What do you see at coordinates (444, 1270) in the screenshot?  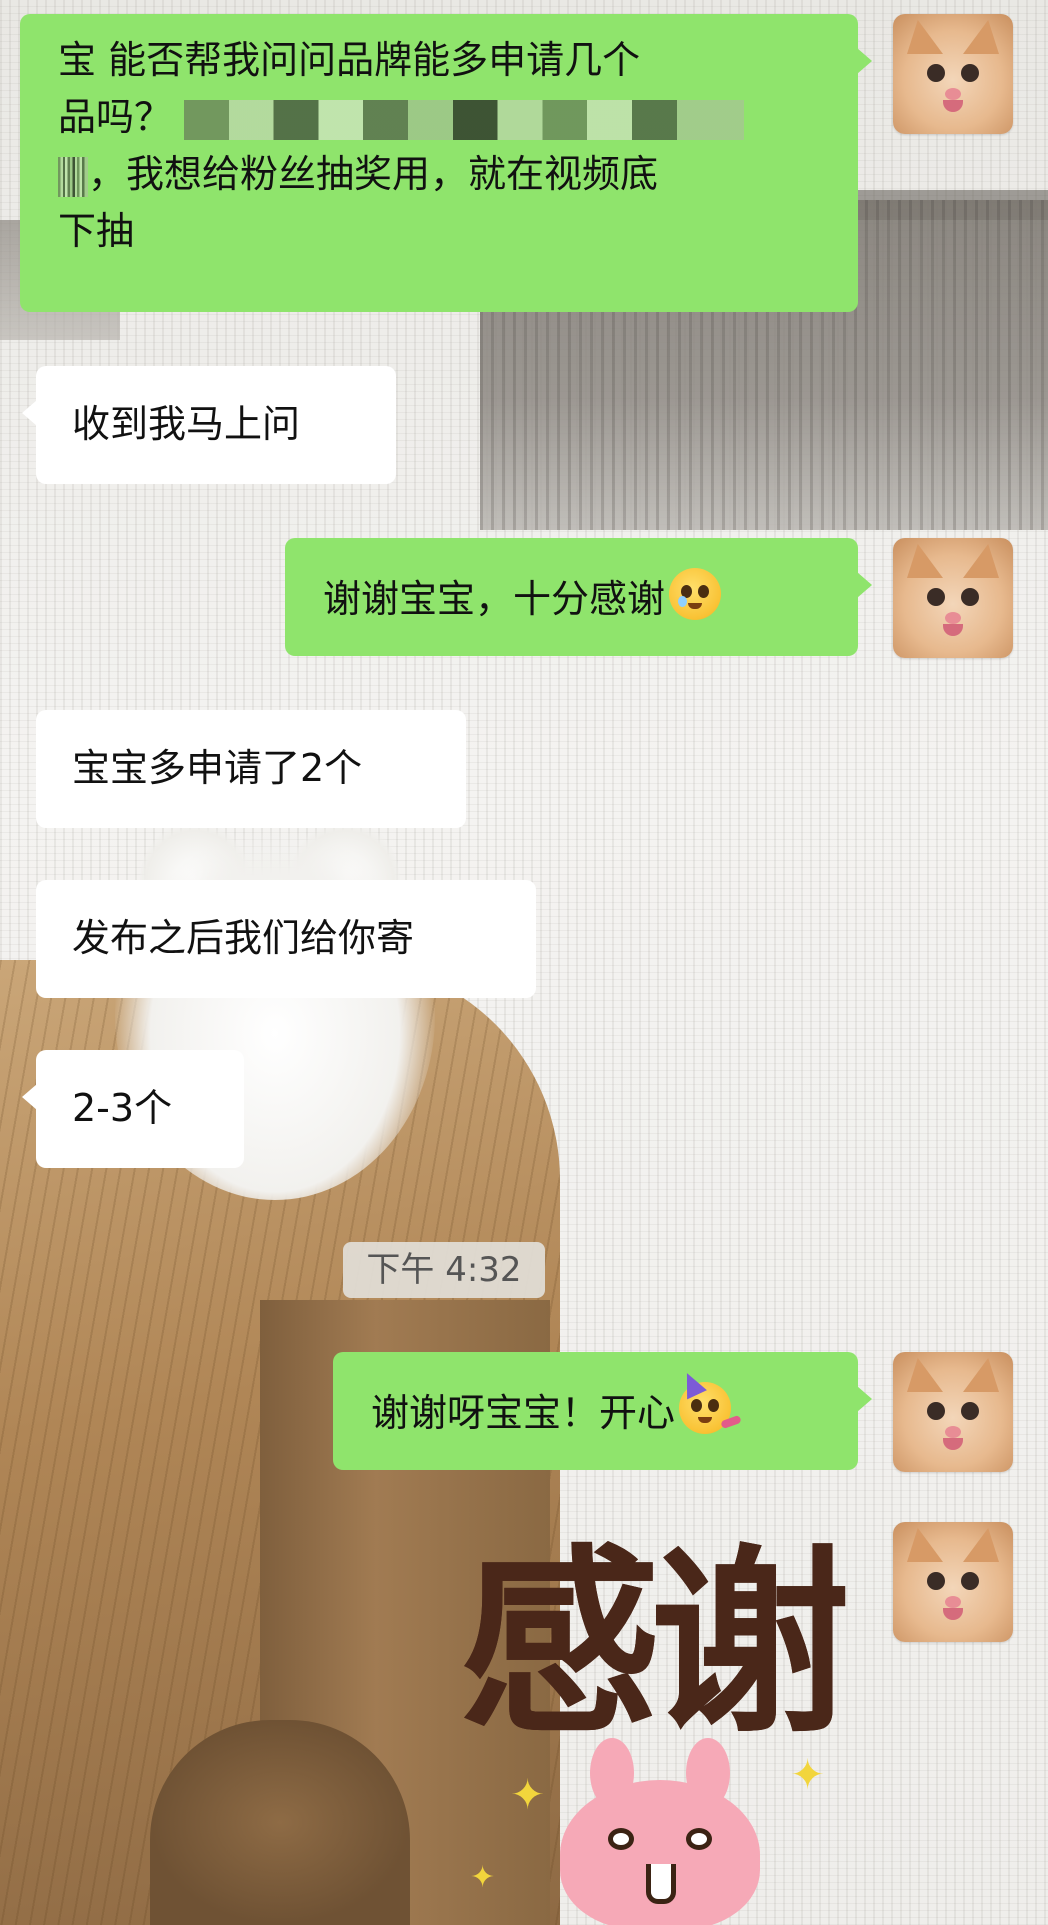 I see `timestamp: 下午 4:32` at bounding box center [444, 1270].